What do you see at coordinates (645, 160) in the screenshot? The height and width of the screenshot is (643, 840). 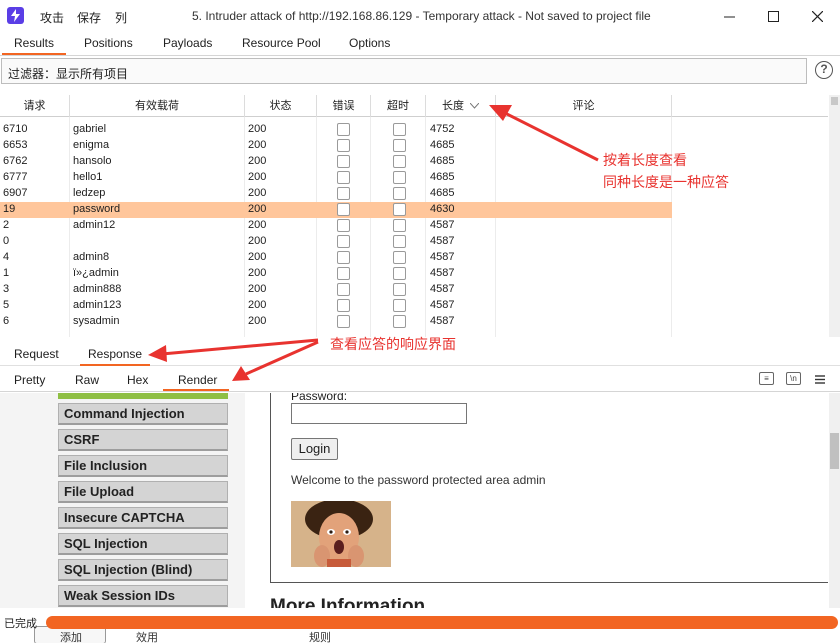 I see `annotation-length-note-1: 按着长度查看` at bounding box center [645, 160].